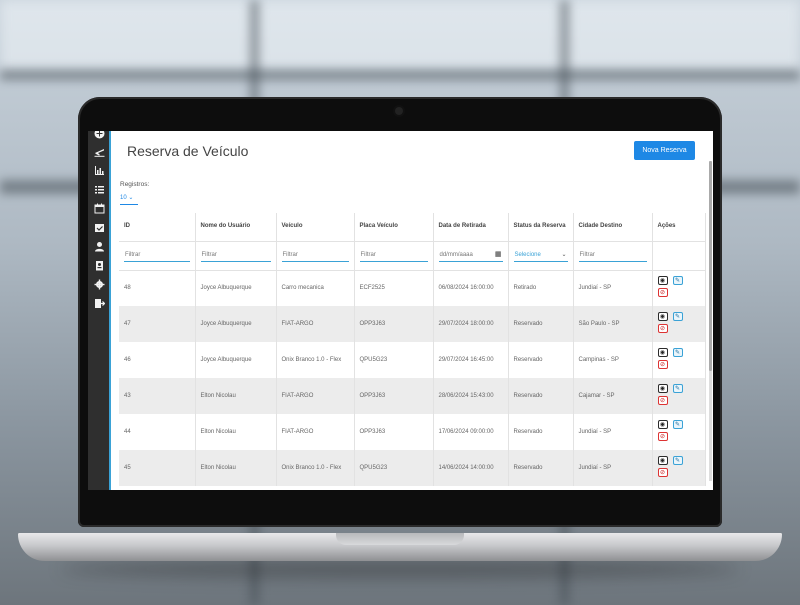 The width and height of the screenshot is (800, 605). Describe the element at coordinates (315, 227) in the screenshot. I see `column-header-vehicle: Veículo` at that location.